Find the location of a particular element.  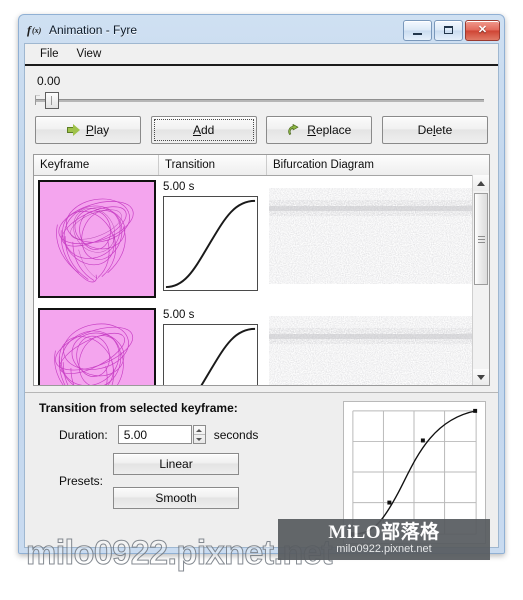

delete-button: Delete is located at coordinates (434, 130).